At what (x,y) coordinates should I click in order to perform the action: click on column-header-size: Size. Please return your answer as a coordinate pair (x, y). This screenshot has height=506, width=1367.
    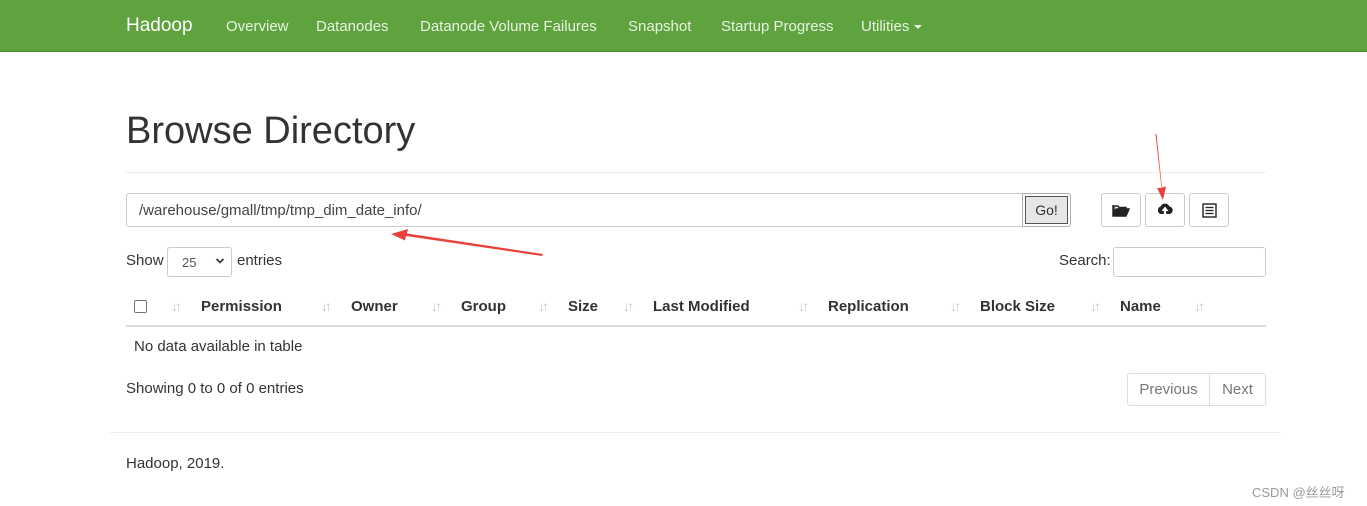
    Looking at the image, I should click on (583, 306).